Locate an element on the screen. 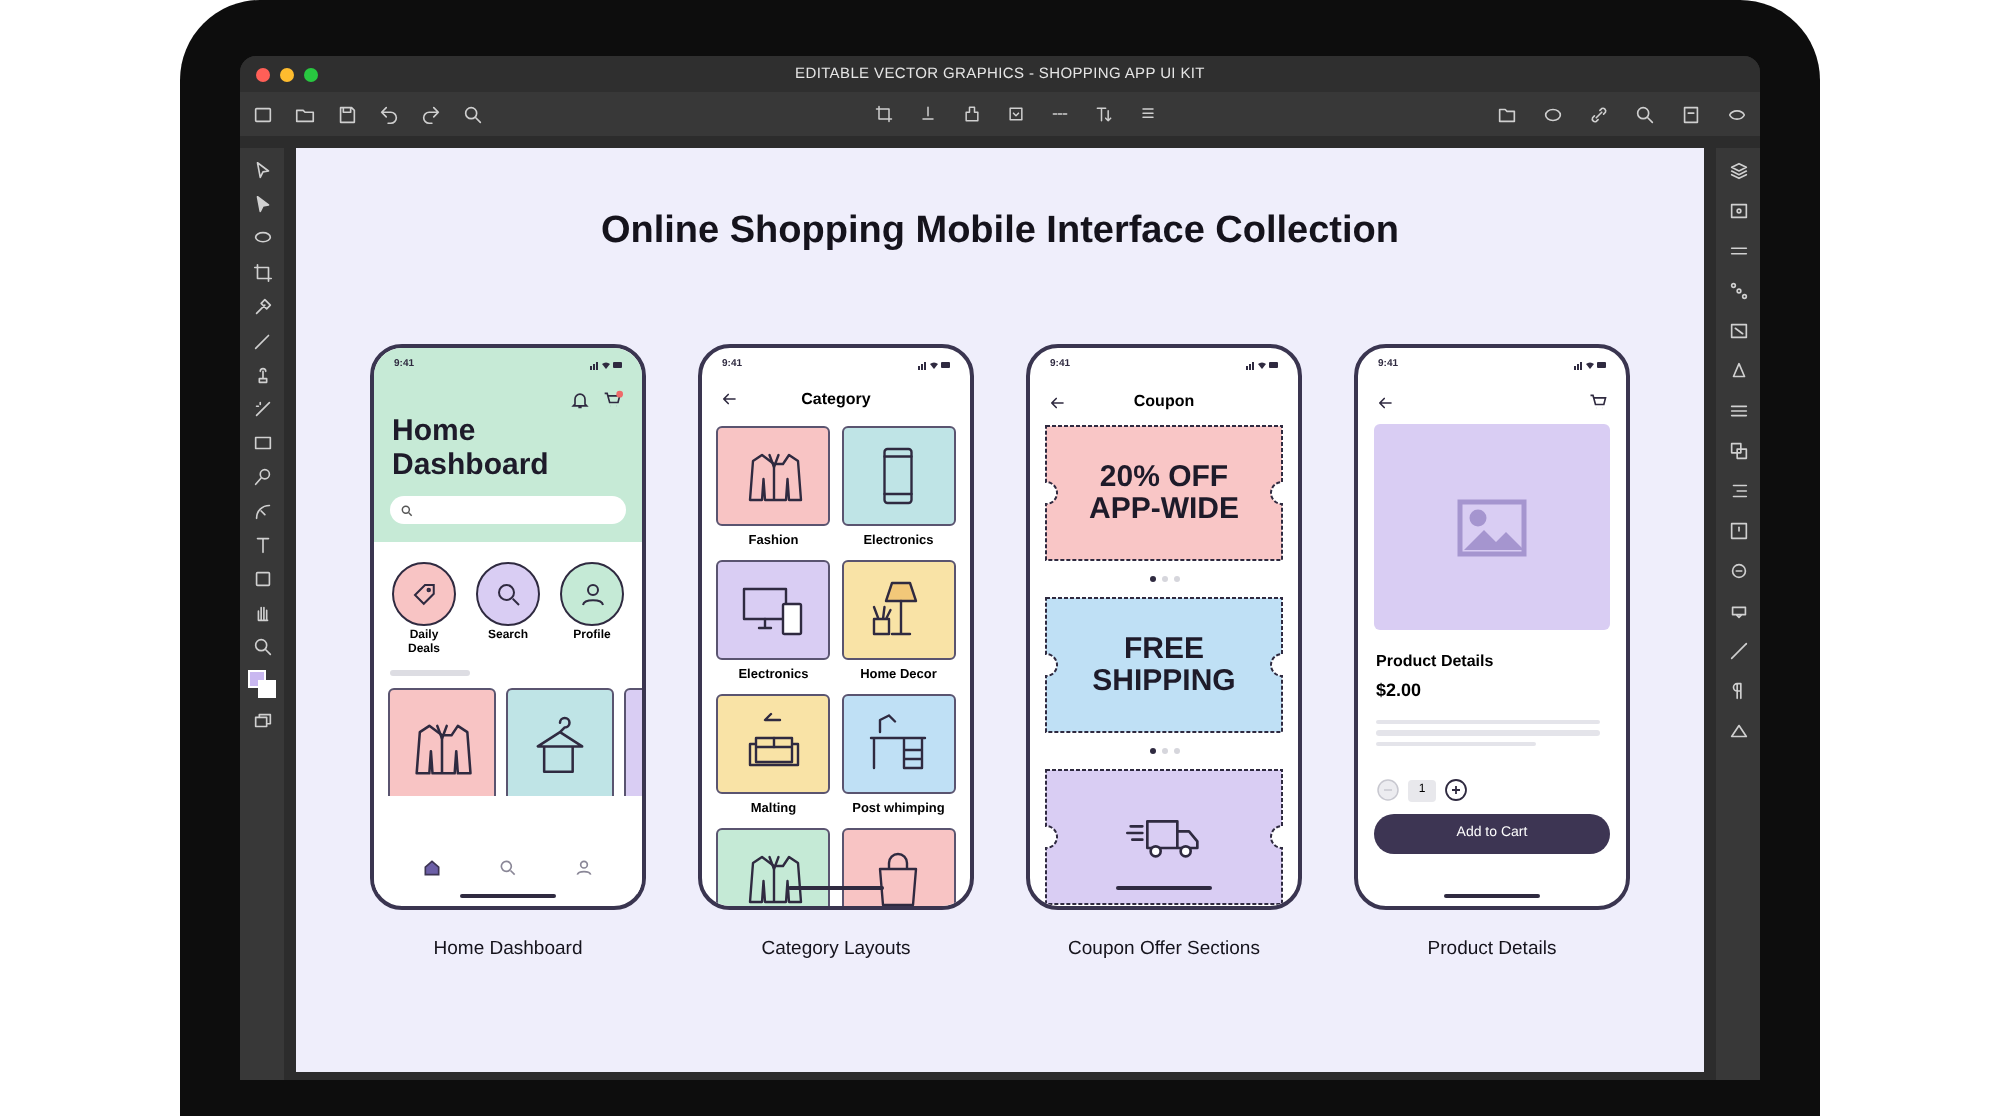 Image resolution: width=2000 pixels, height=1116 pixels. search-field is located at coordinates (508, 510).